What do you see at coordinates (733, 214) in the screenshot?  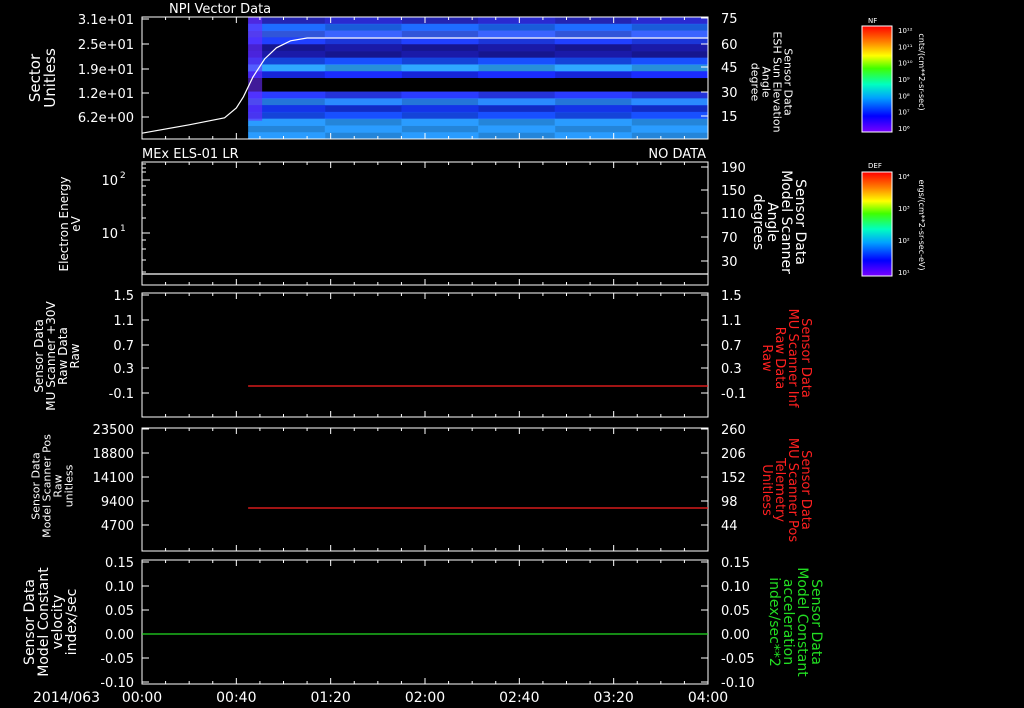 I see `right-tick-label: 110` at bounding box center [733, 214].